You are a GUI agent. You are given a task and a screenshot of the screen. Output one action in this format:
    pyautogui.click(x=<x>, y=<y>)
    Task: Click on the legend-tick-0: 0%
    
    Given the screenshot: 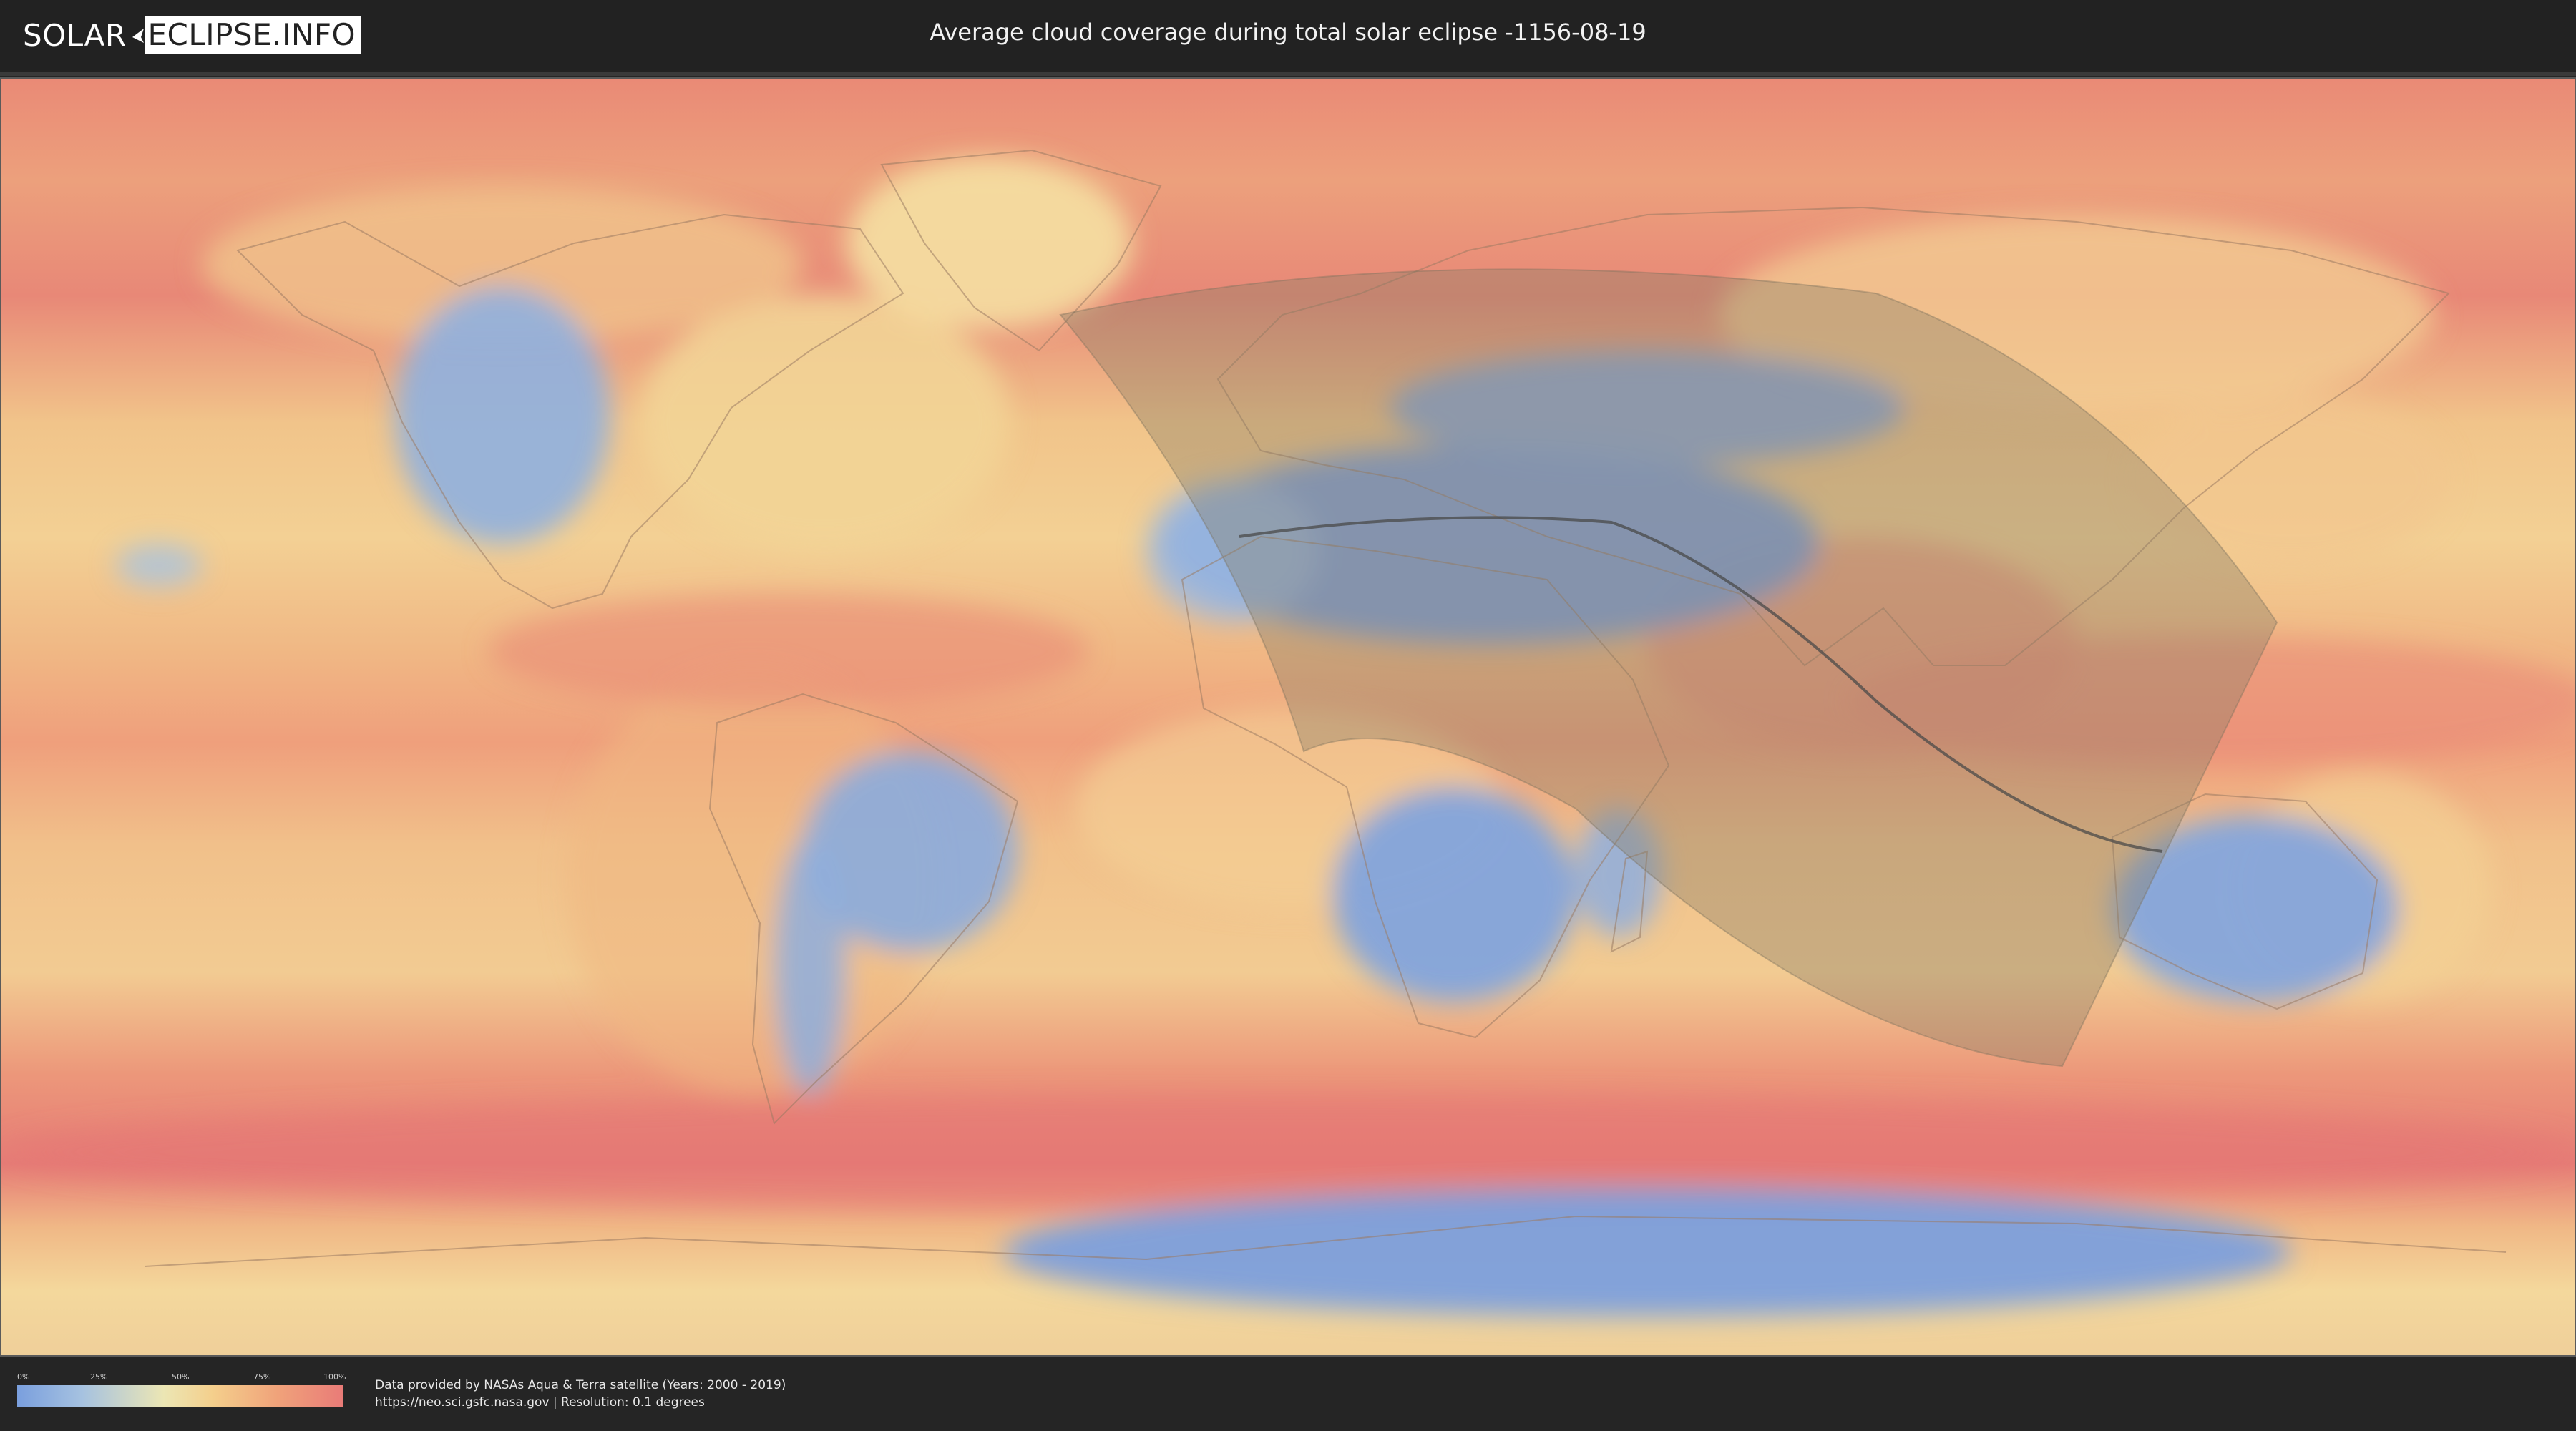 What is the action you would take?
    pyautogui.click(x=23, y=1377)
    